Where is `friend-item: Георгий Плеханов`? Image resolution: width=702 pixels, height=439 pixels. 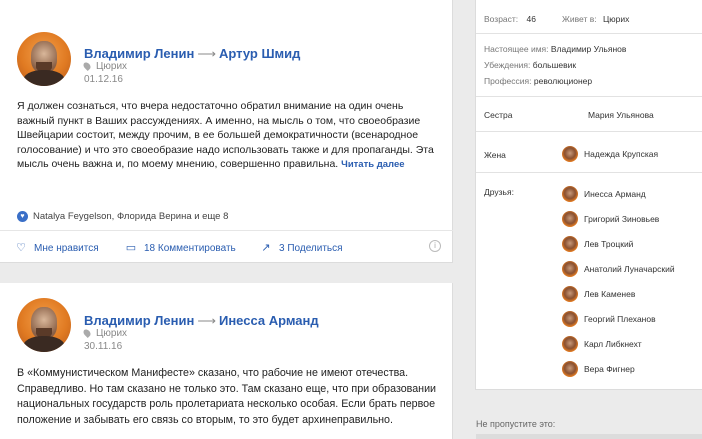
friend-item: Георгий Плеханов is located at coordinates (609, 320).